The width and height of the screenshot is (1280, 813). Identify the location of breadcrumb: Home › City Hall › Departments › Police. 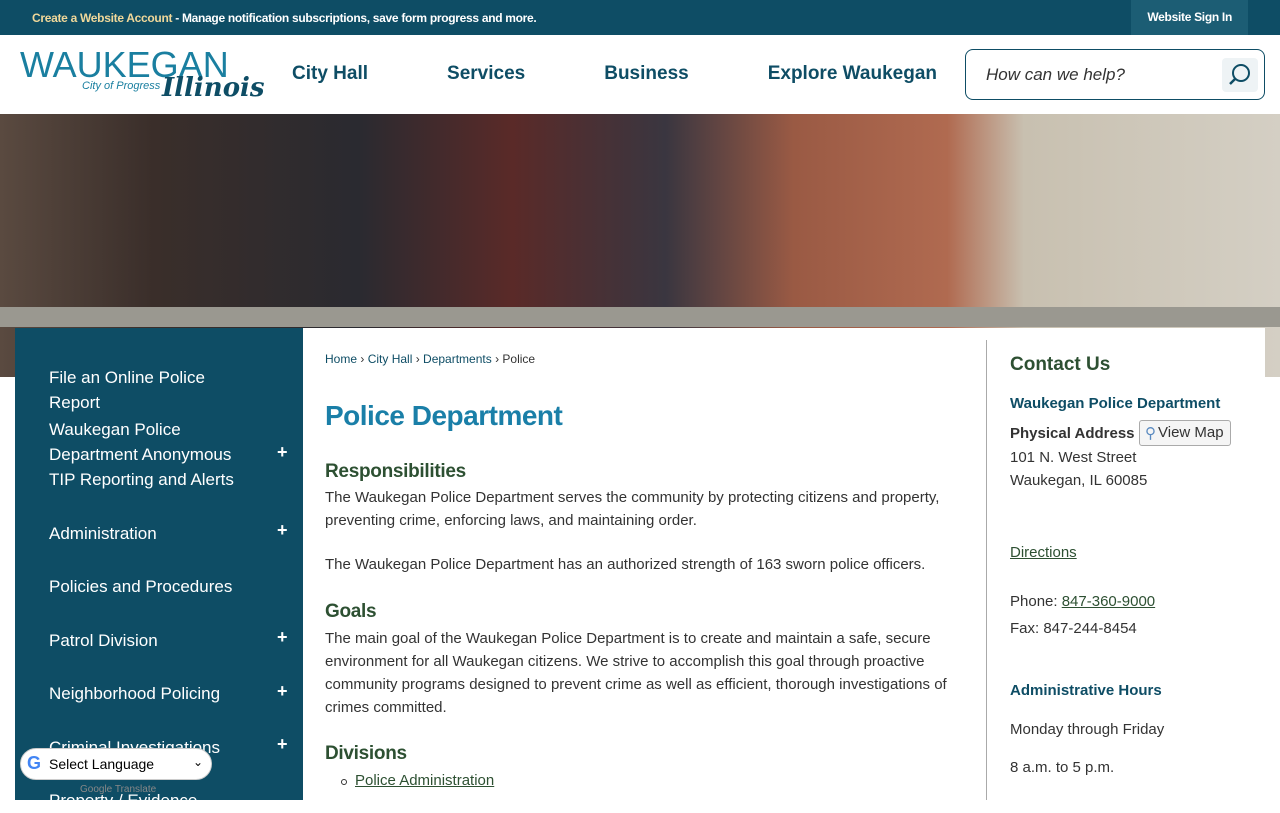
(430, 359).